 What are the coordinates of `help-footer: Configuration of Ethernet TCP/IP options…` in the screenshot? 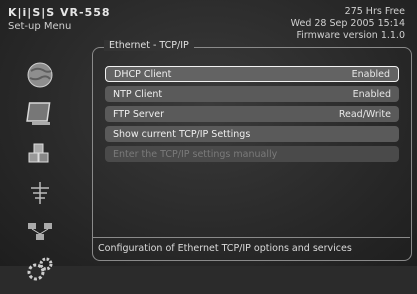 It's located at (251, 248).